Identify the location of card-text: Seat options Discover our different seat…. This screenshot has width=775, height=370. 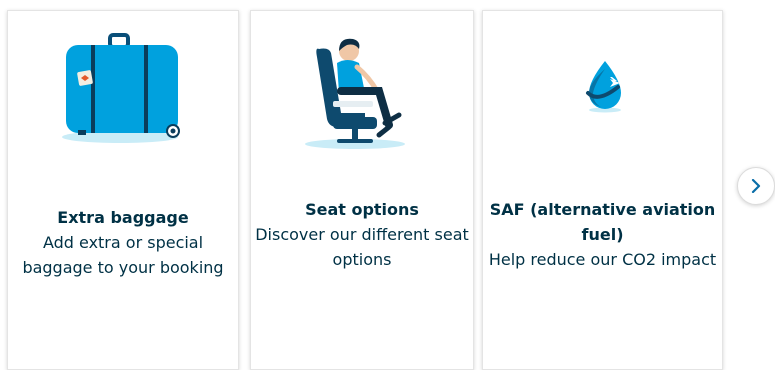
(362, 234).